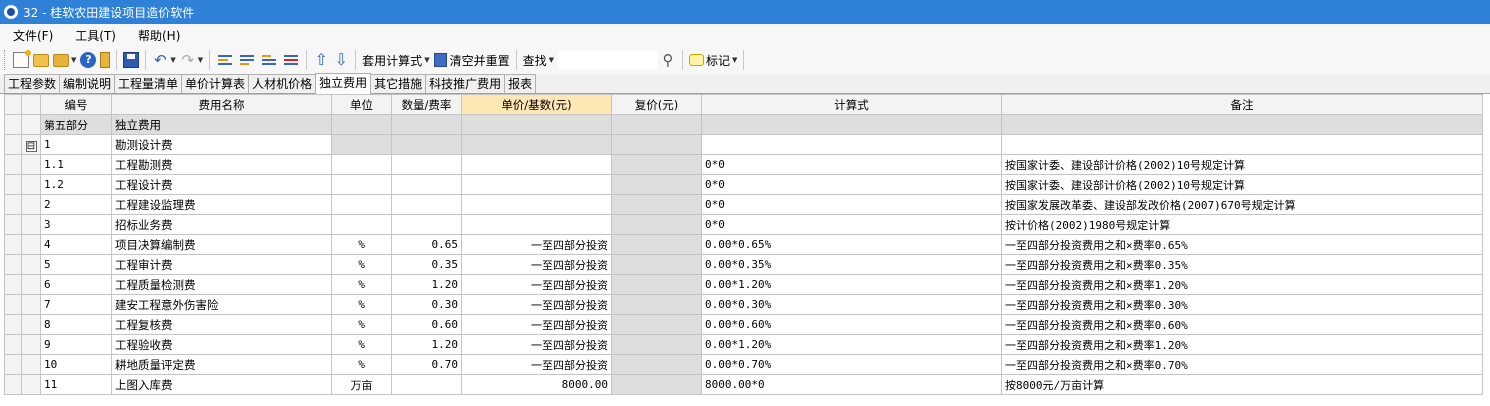 The image size is (1490, 406). I want to click on search-button: ⚲, so click(668, 60).